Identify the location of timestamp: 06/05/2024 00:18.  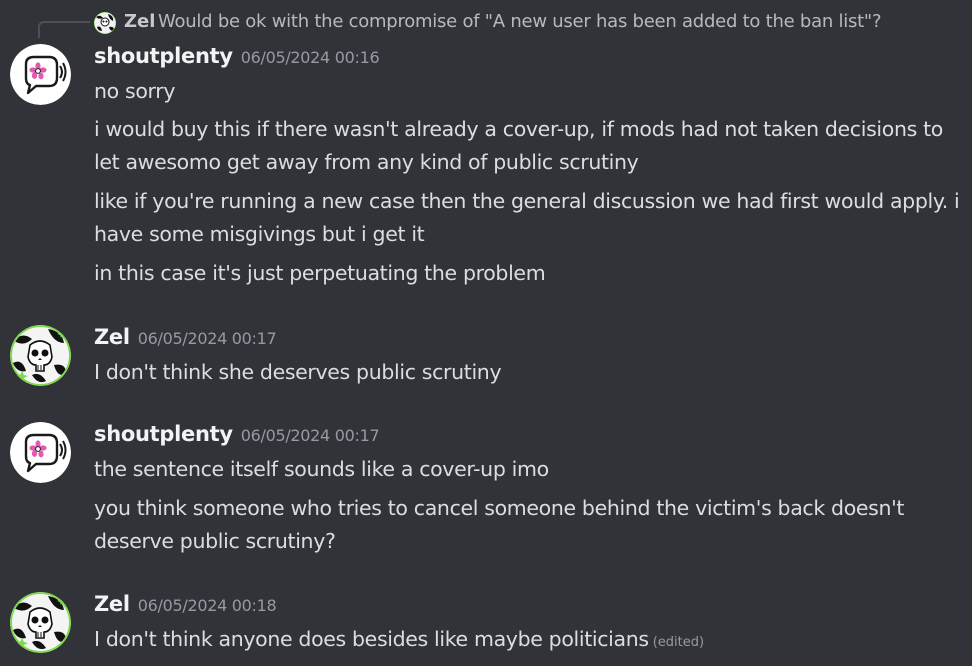
(207, 605).